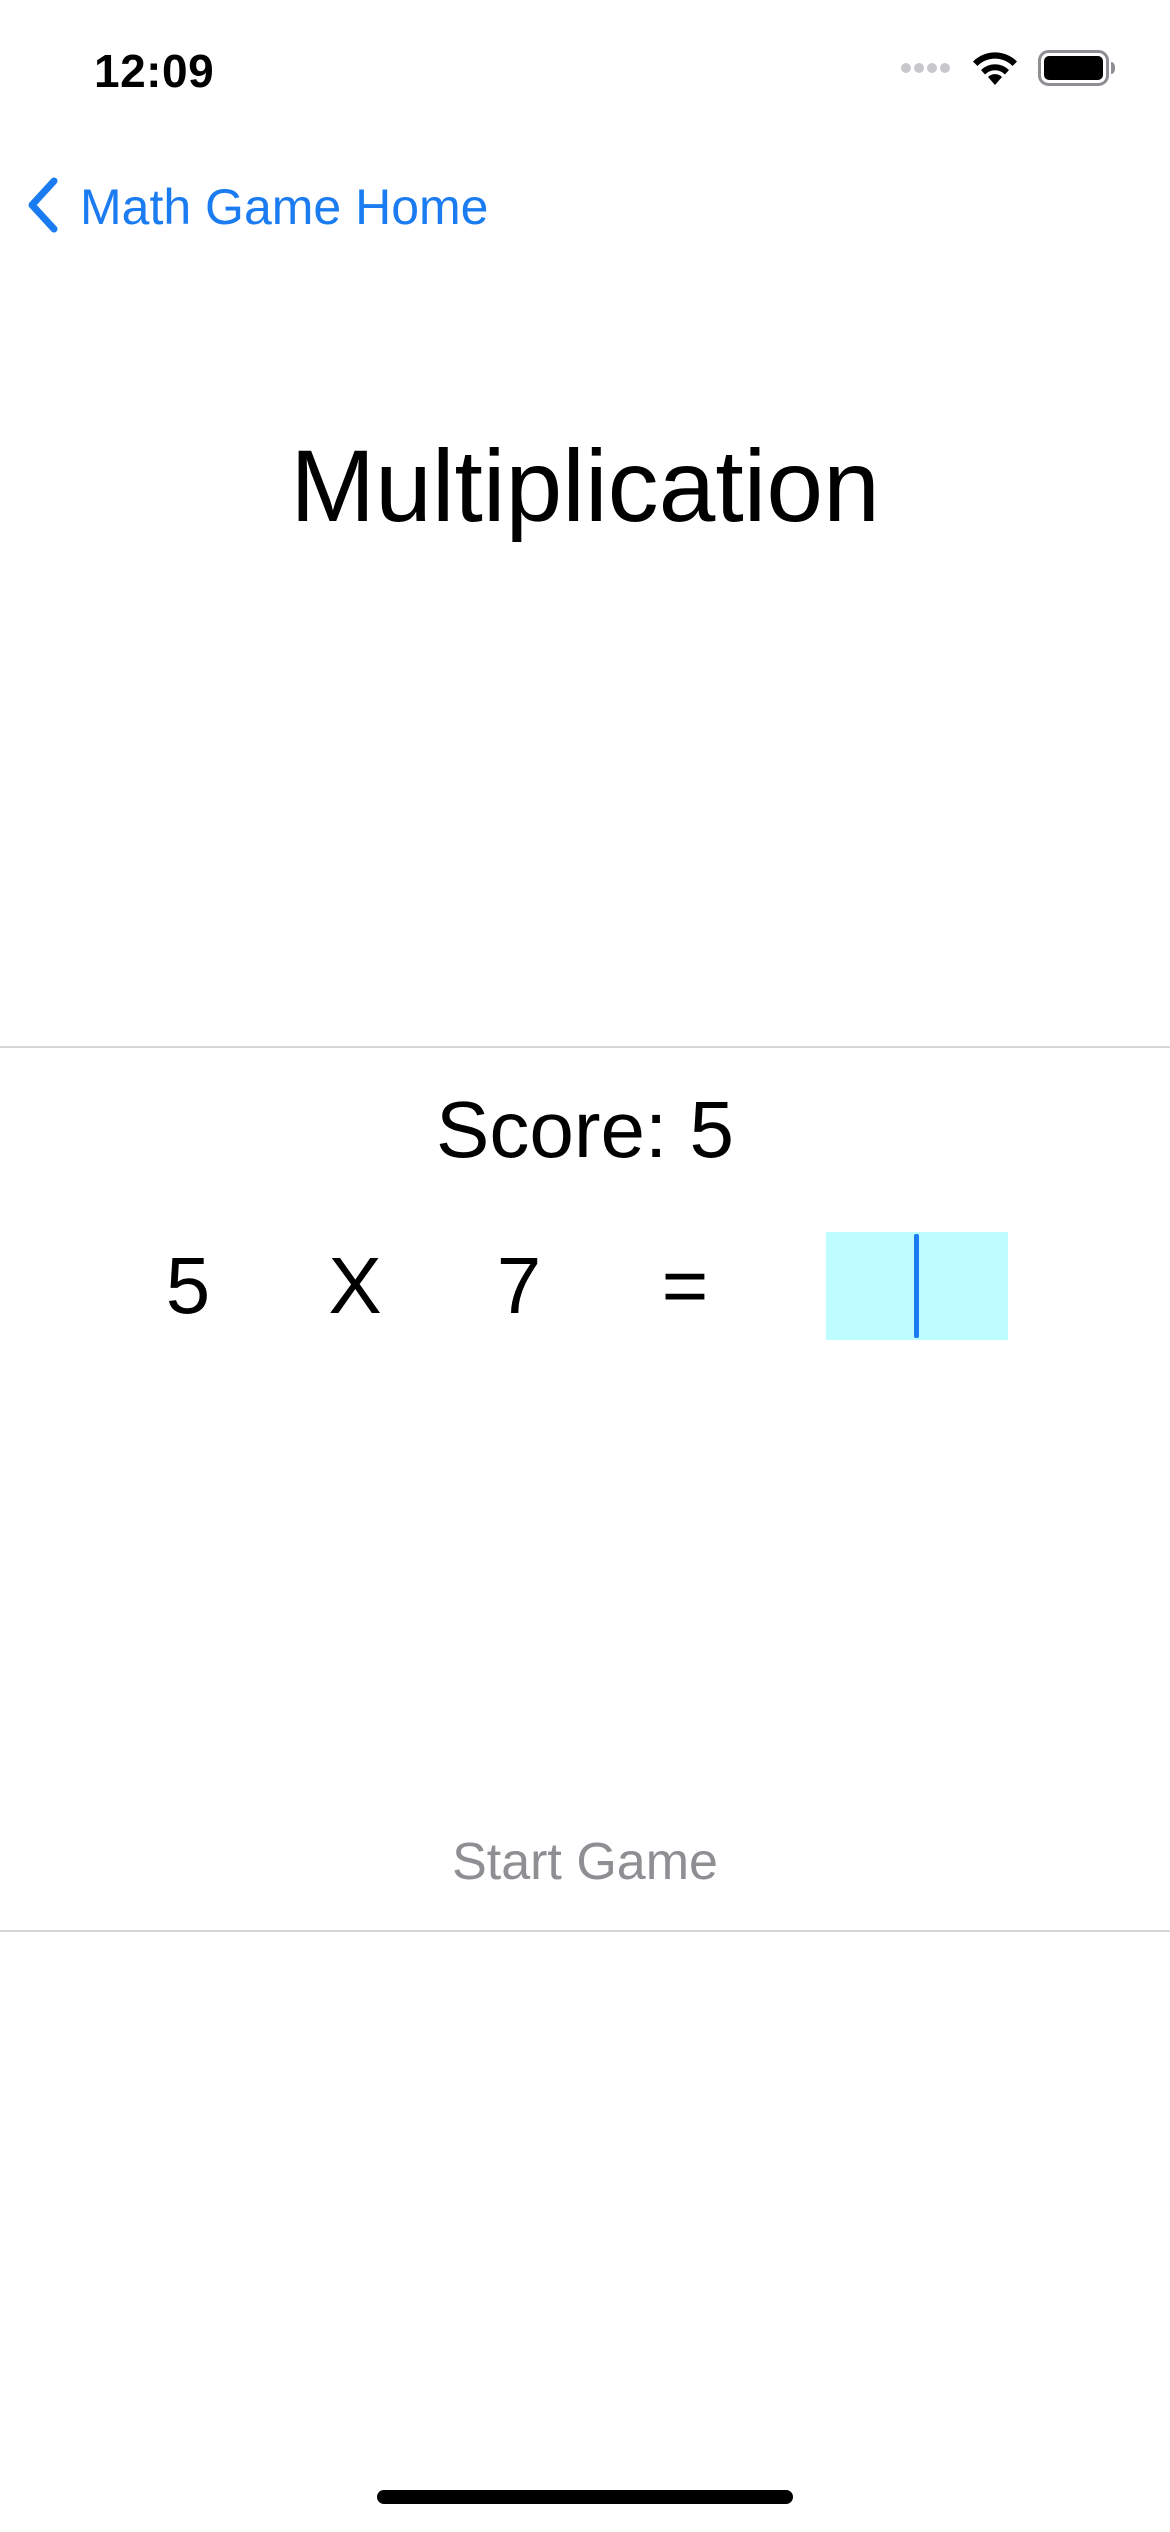 The width and height of the screenshot is (1170, 2532). What do you see at coordinates (355, 1285) in the screenshot?
I see `operator-sign: X` at bounding box center [355, 1285].